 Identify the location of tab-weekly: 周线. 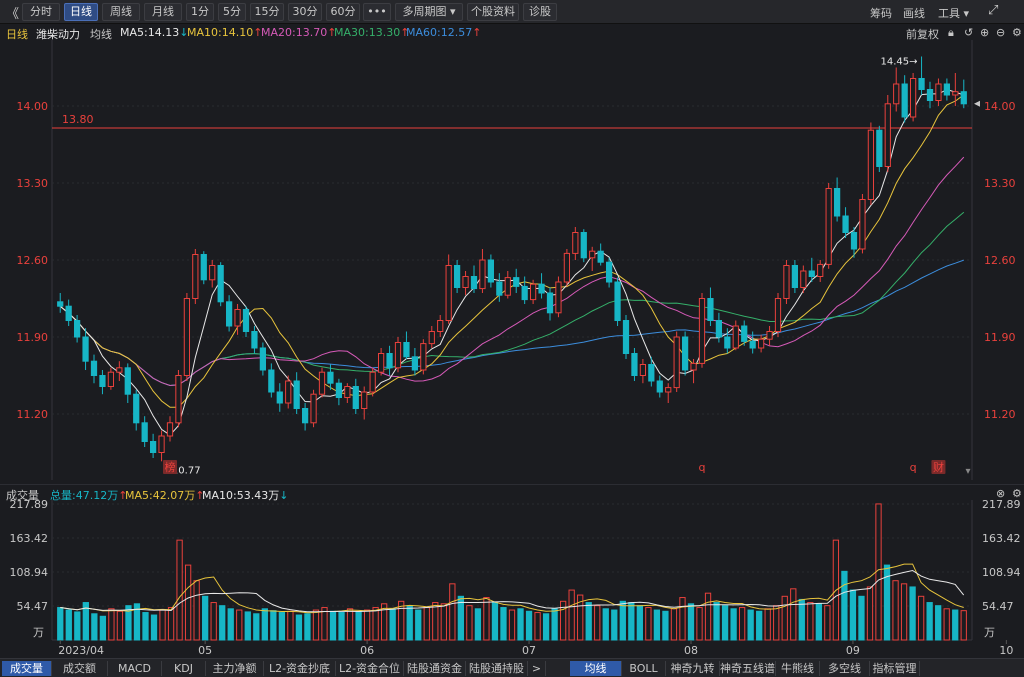
(121, 12).